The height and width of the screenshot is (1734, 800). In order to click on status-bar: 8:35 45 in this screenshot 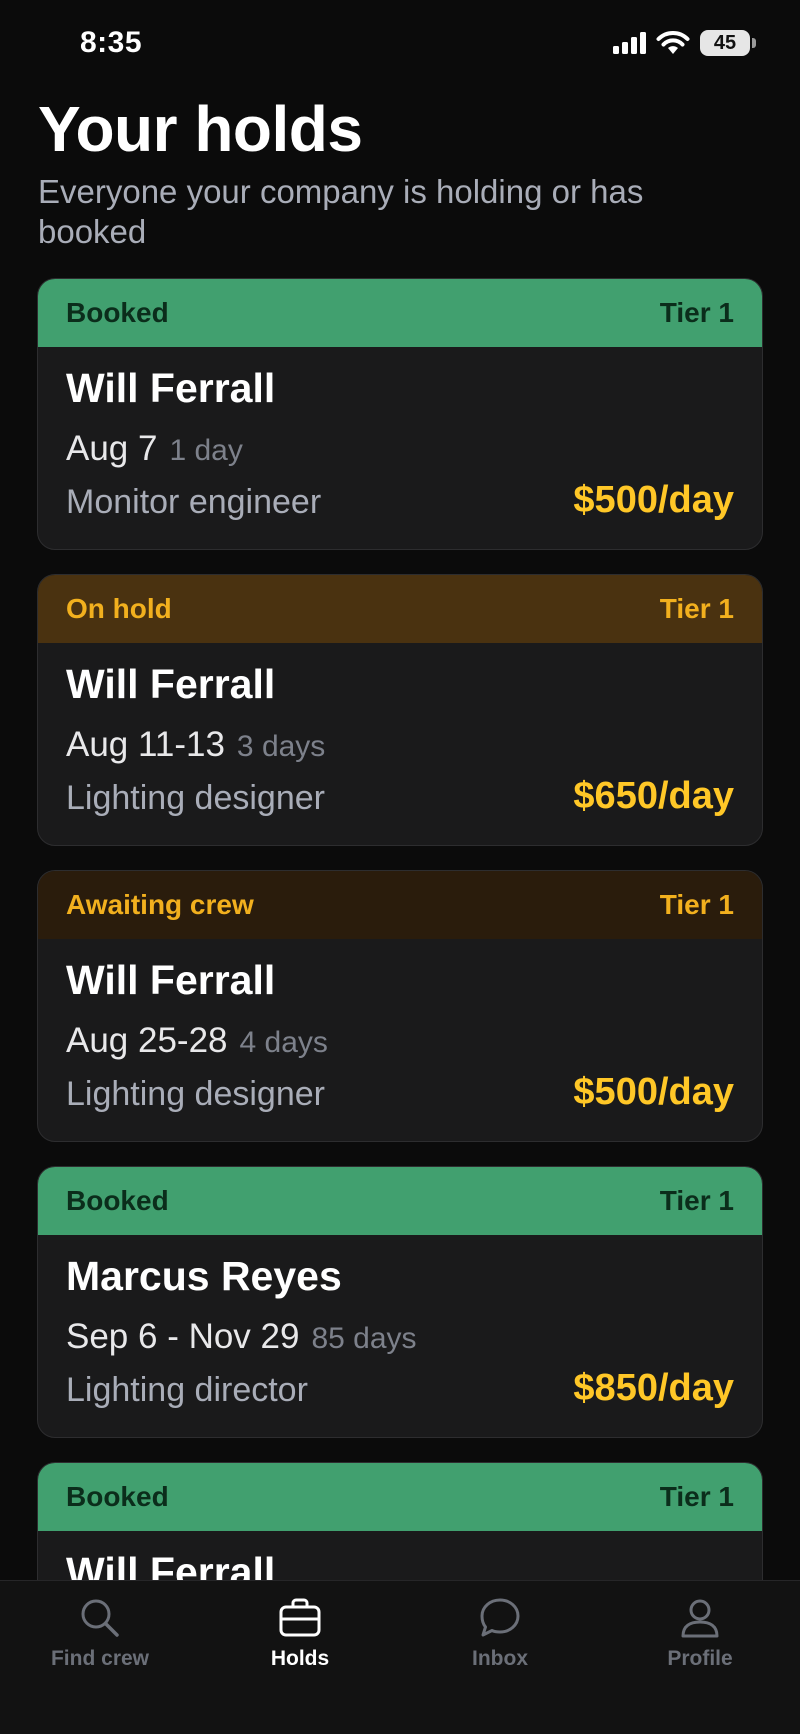, I will do `click(400, 45)`.